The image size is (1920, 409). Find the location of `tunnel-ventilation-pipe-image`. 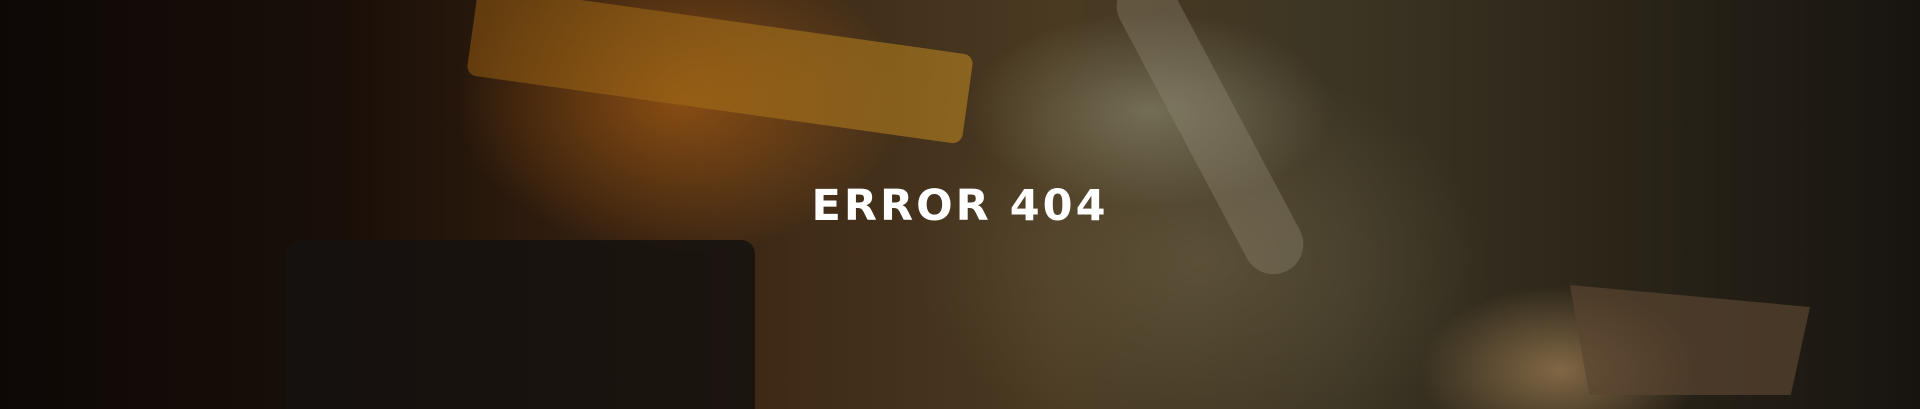

tunnel-ventilation-pipe-image is located at coordinates (1210, 142).